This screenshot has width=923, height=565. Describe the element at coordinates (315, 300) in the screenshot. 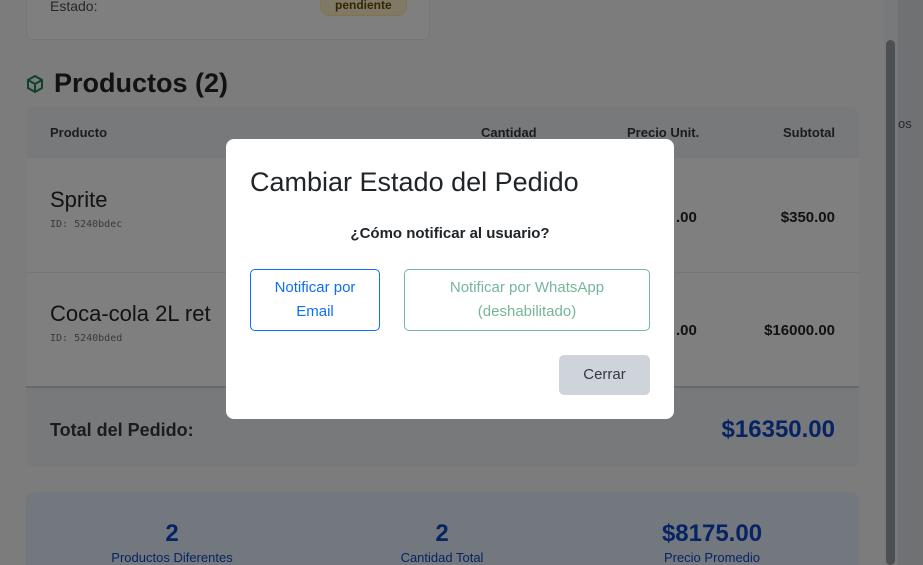

I see `notify-email-button: Notificar por Email` at that location.